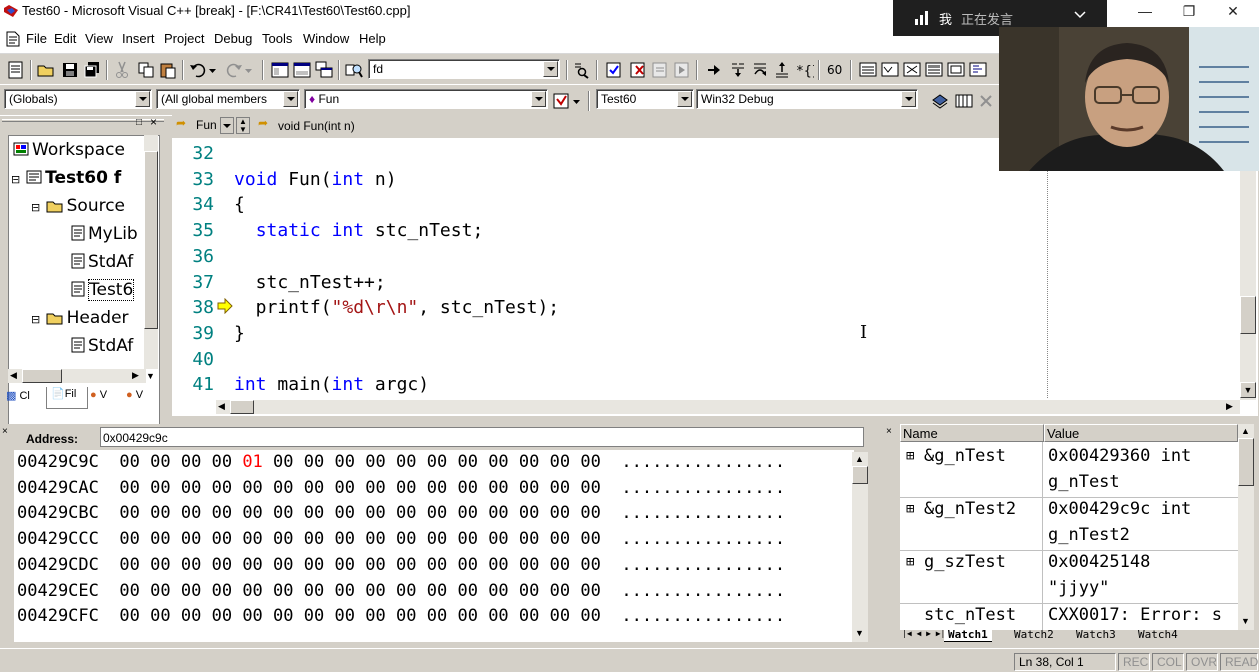 The width and height of the screenshot is (1259, 672). What do you see at coordinates (254, 70) in the screenshot?
I see `redo-dropdown-icon` at bounding box center [254, 70].